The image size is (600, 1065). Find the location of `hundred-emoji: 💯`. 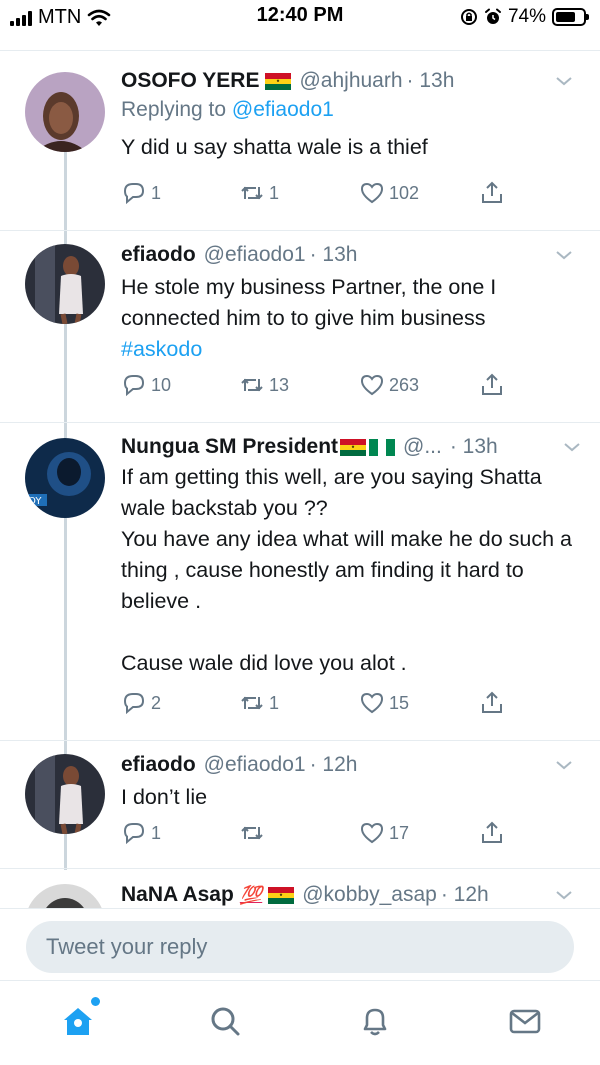

hundred-emoji: 💯 is located at coordinates (251, 895).